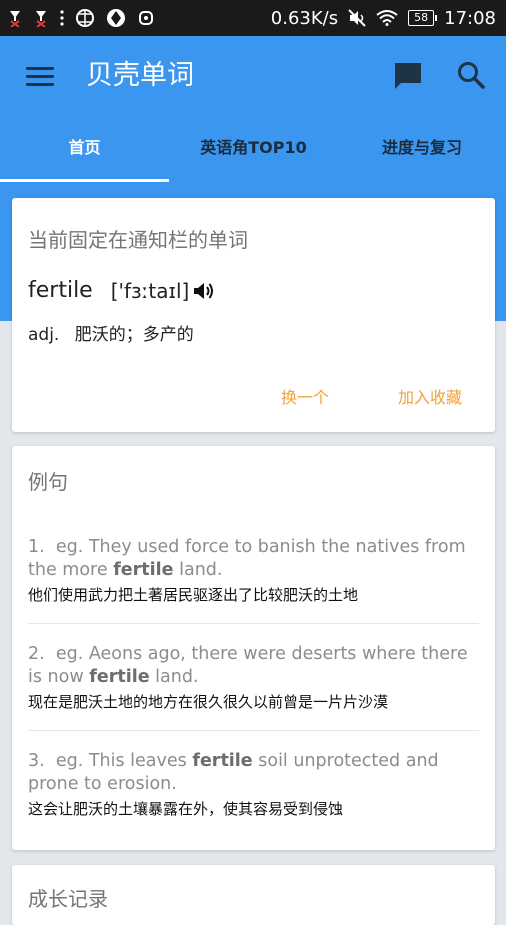  I want to click on example-number: 2., so click(36, 654).